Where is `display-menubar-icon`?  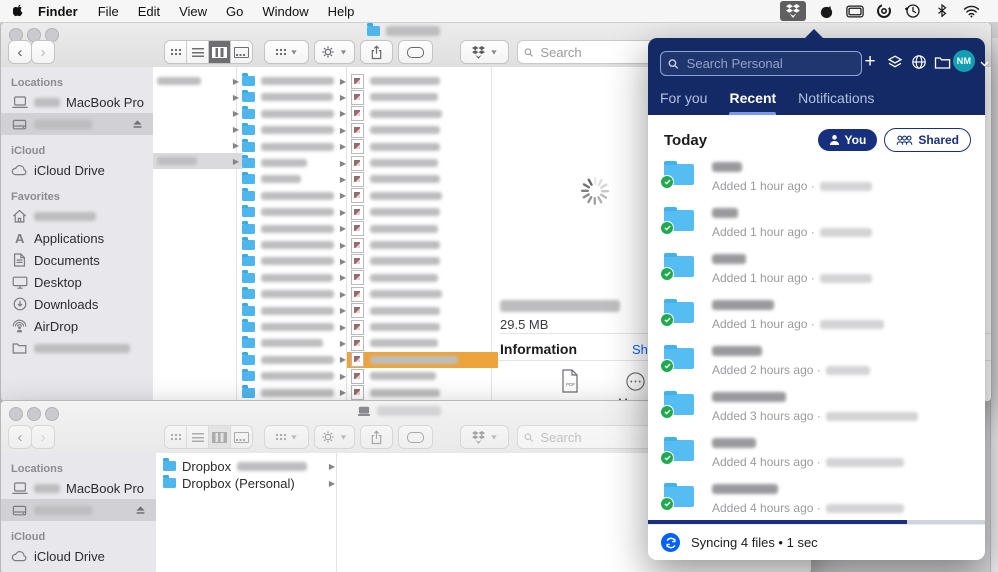
display-menubar-icon is located at coordinates (855, 11).